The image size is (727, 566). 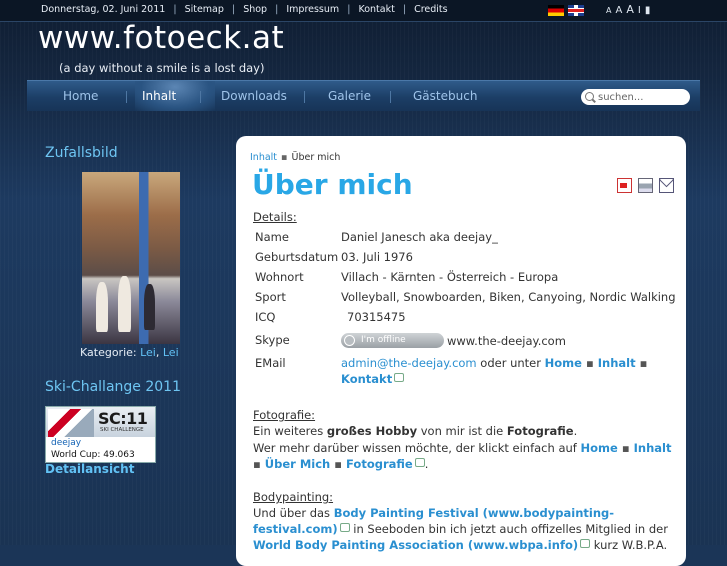 What do you see at coordinates (576, 10) in the screenshot?
I see `uk-flag-icon` at bounding box center [576, 10].